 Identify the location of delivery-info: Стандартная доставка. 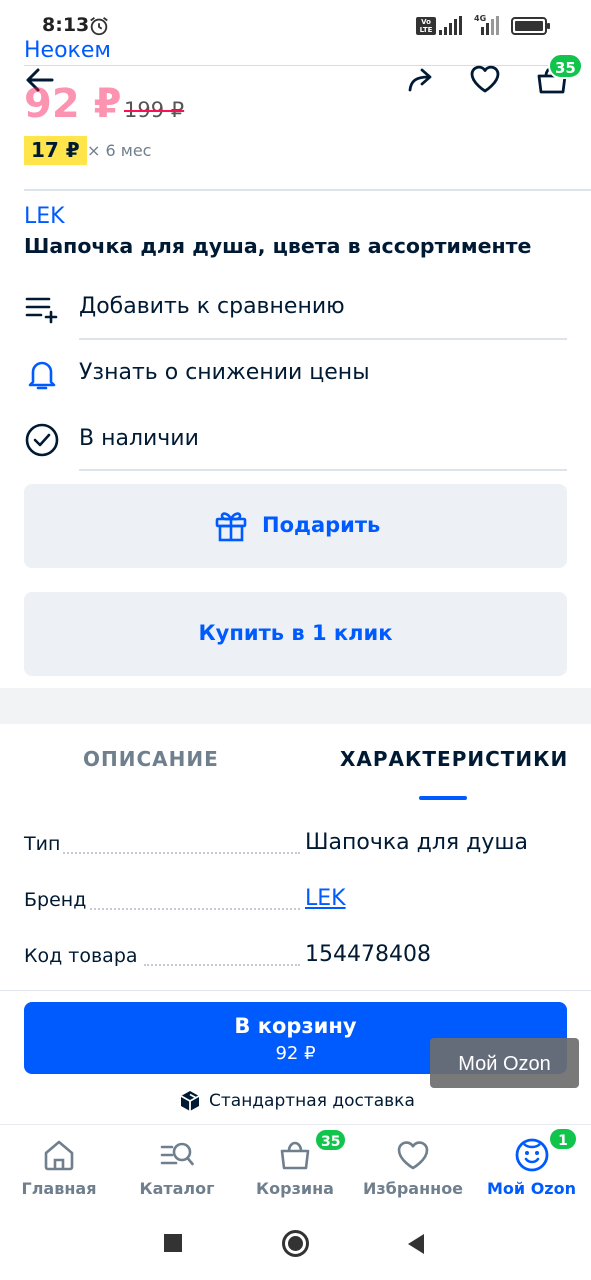
(295, 1103).